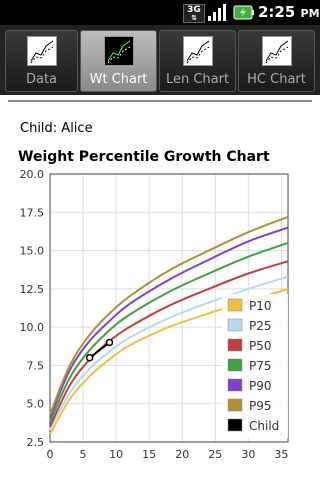  Describe the element at coordinates (264, 426) in the screenshot. I see `legend-label-child: Child` at that location.